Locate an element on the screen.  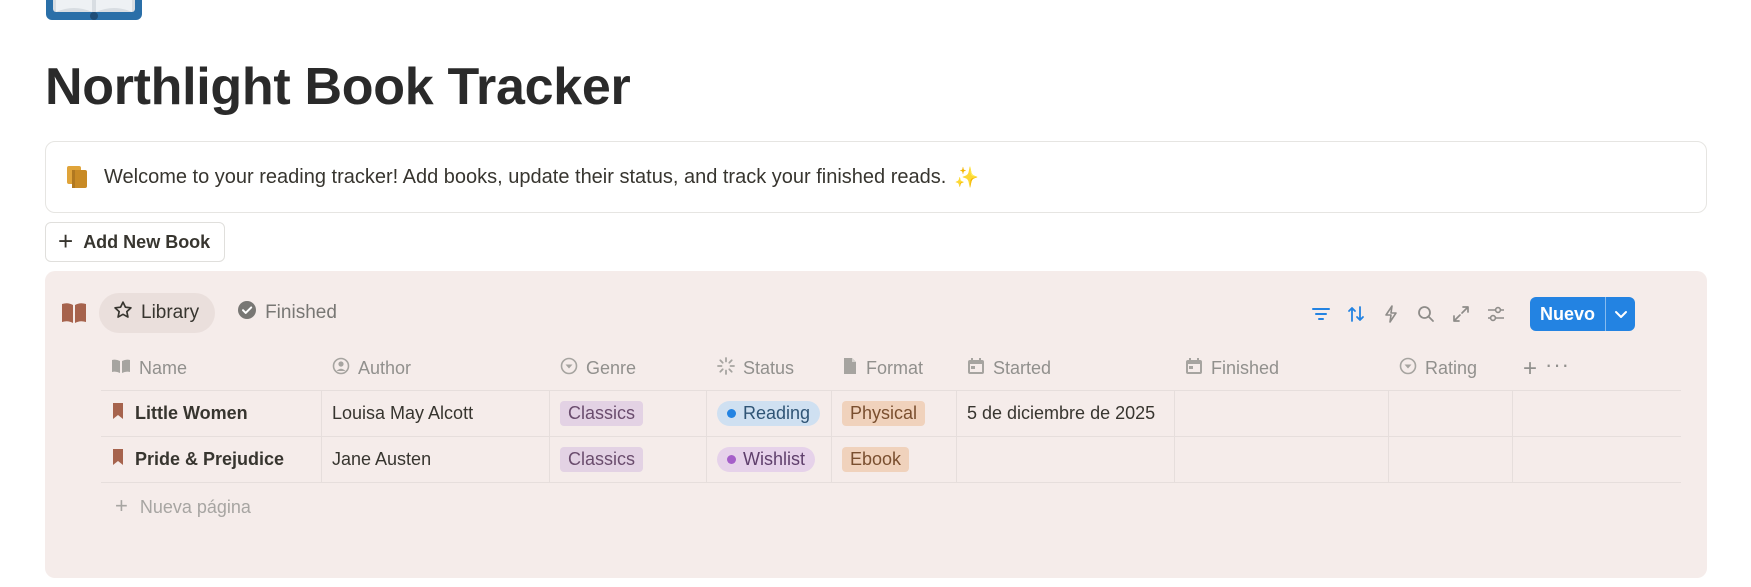
cell-started is located at coordinates (1066, 459).